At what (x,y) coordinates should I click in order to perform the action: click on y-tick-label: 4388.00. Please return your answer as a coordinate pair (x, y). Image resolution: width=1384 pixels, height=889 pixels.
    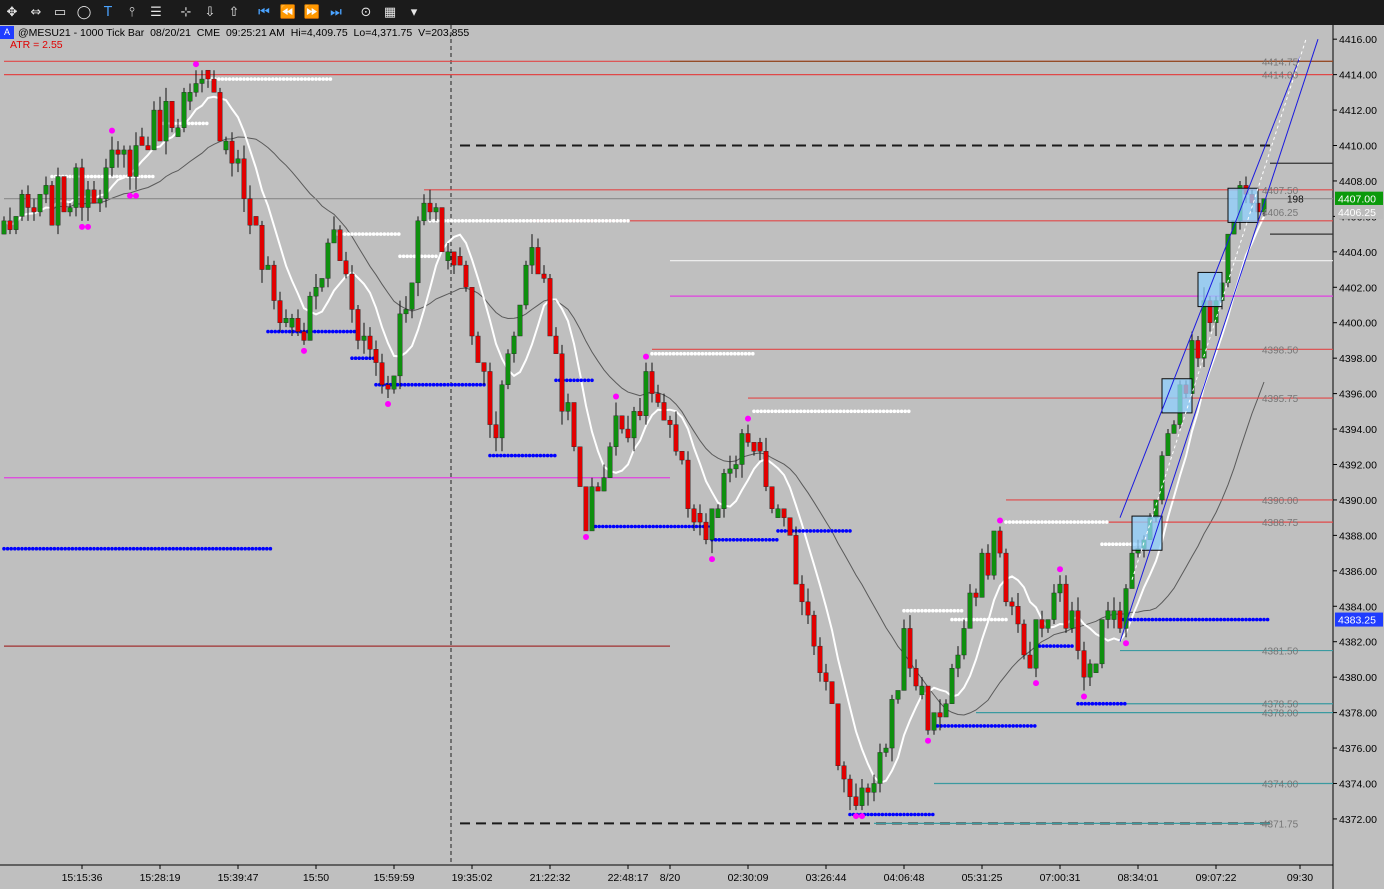
    Looking at the image, I should click on (1358, 536).